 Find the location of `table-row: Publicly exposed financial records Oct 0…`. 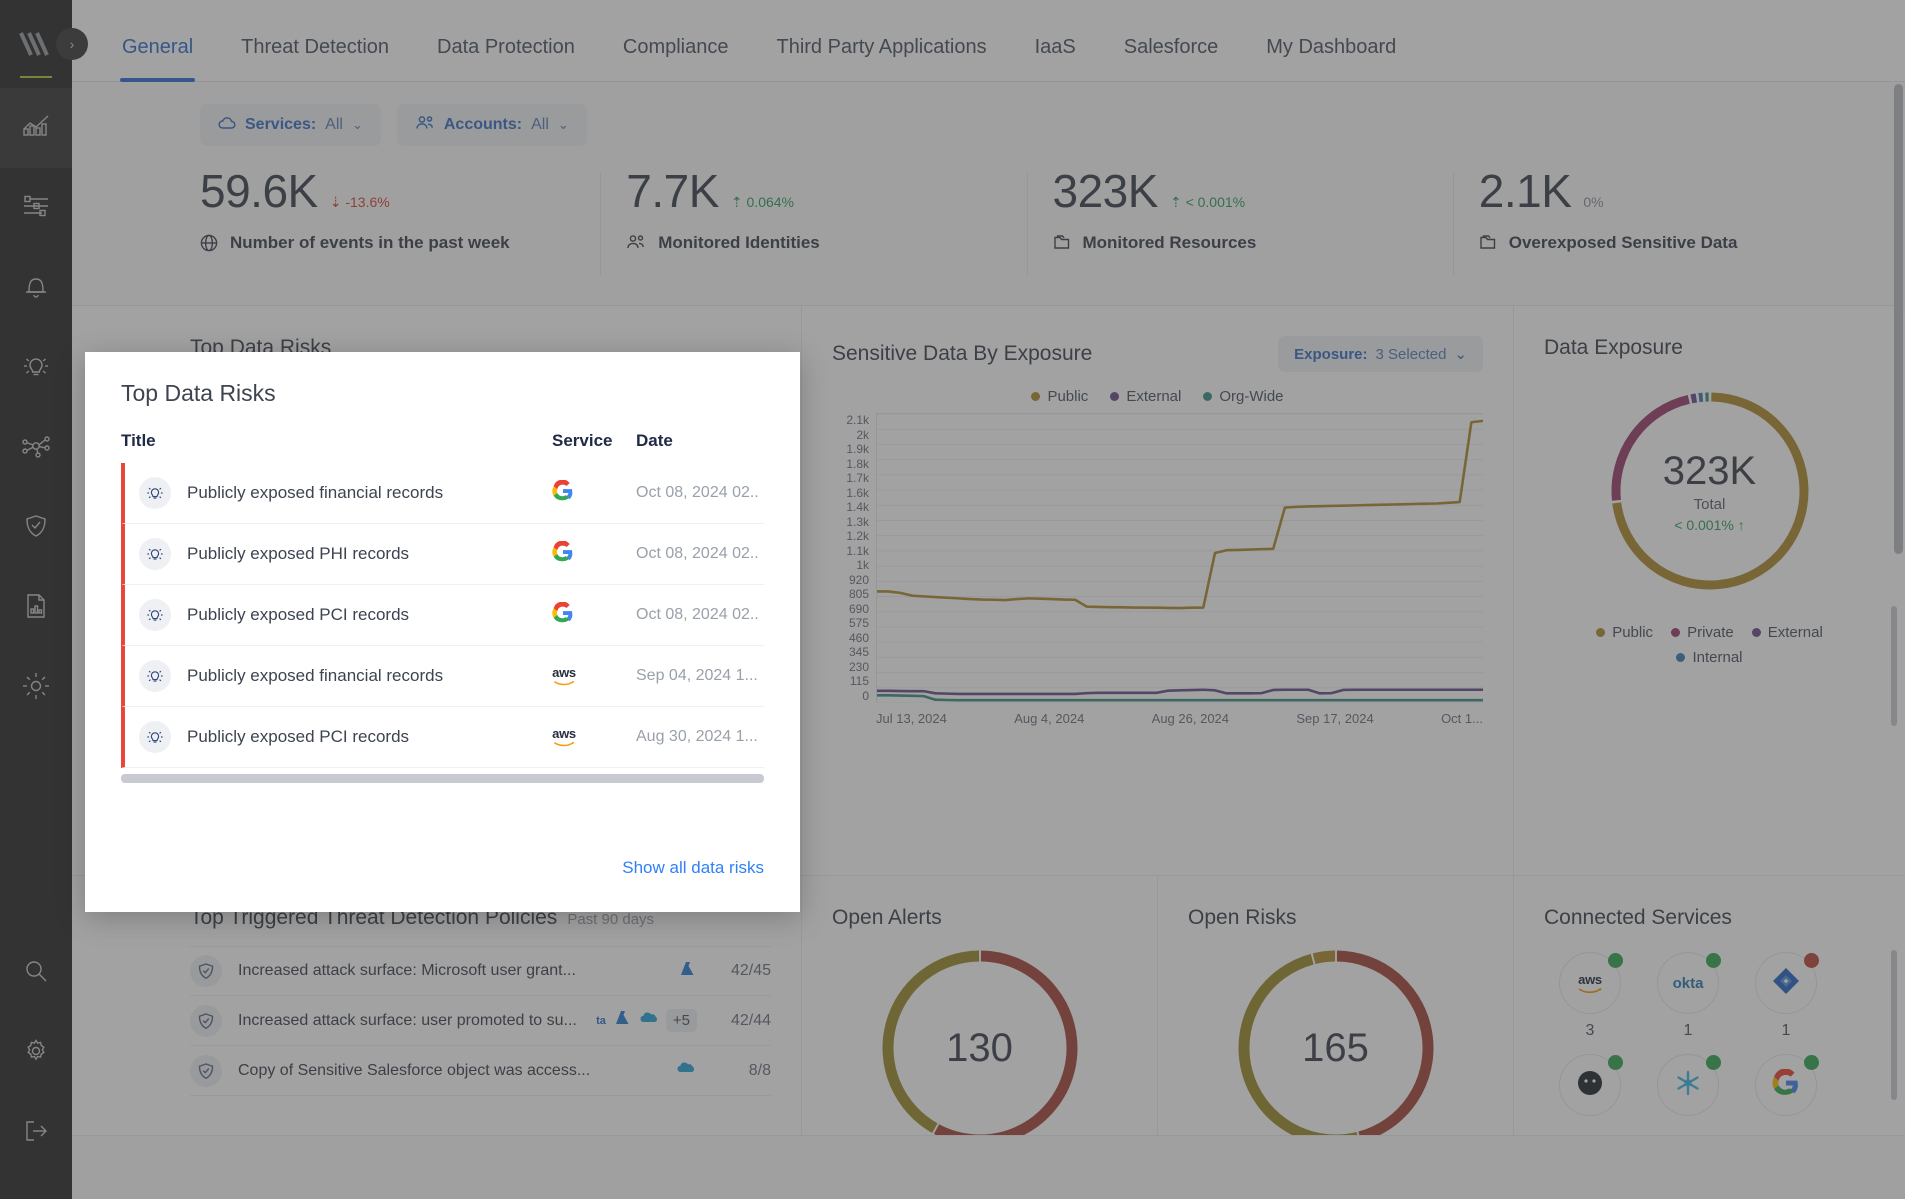

table-row: Publicly exposed financial records Oct 0… is located at coordinates (442, 493).